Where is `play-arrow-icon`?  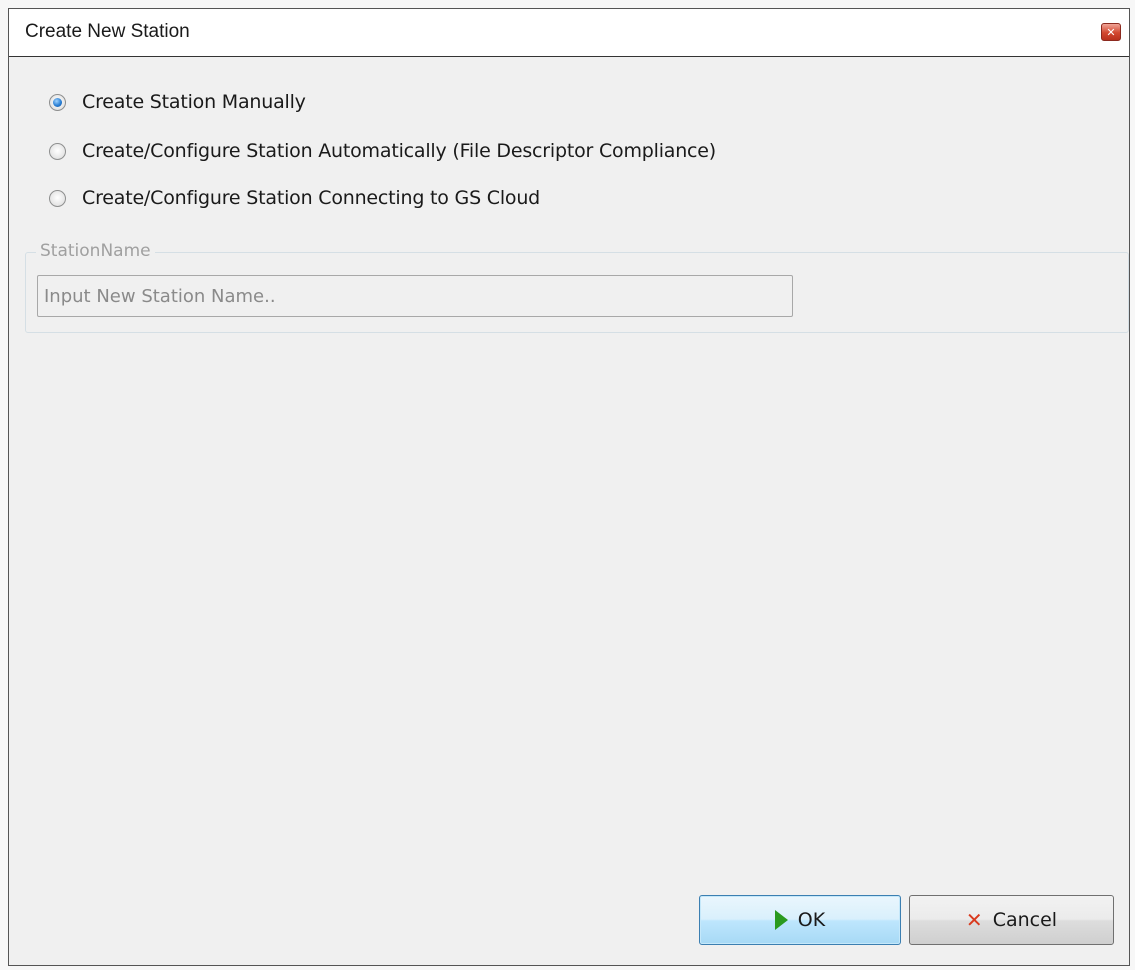 play-arrow-icon is located at coordinates (781, 920).